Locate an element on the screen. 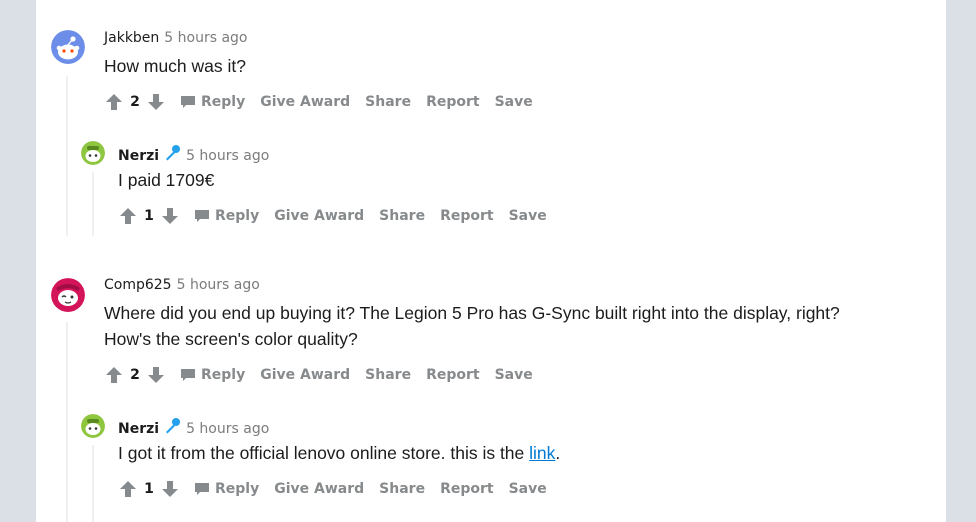 The width and height of the screenshot is (976, 522). comment-text: How much was it? is located at coordinates (175, 66).